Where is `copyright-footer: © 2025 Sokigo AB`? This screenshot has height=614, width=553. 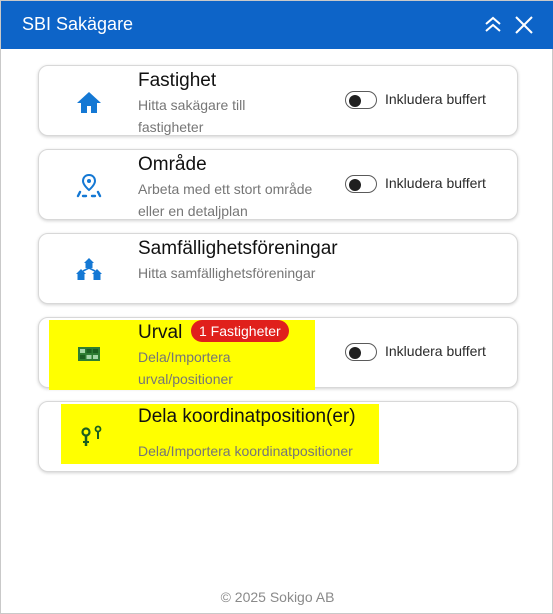 copyright-footer: © 2025 Sokigo AB is located at coordinates (277, 597).